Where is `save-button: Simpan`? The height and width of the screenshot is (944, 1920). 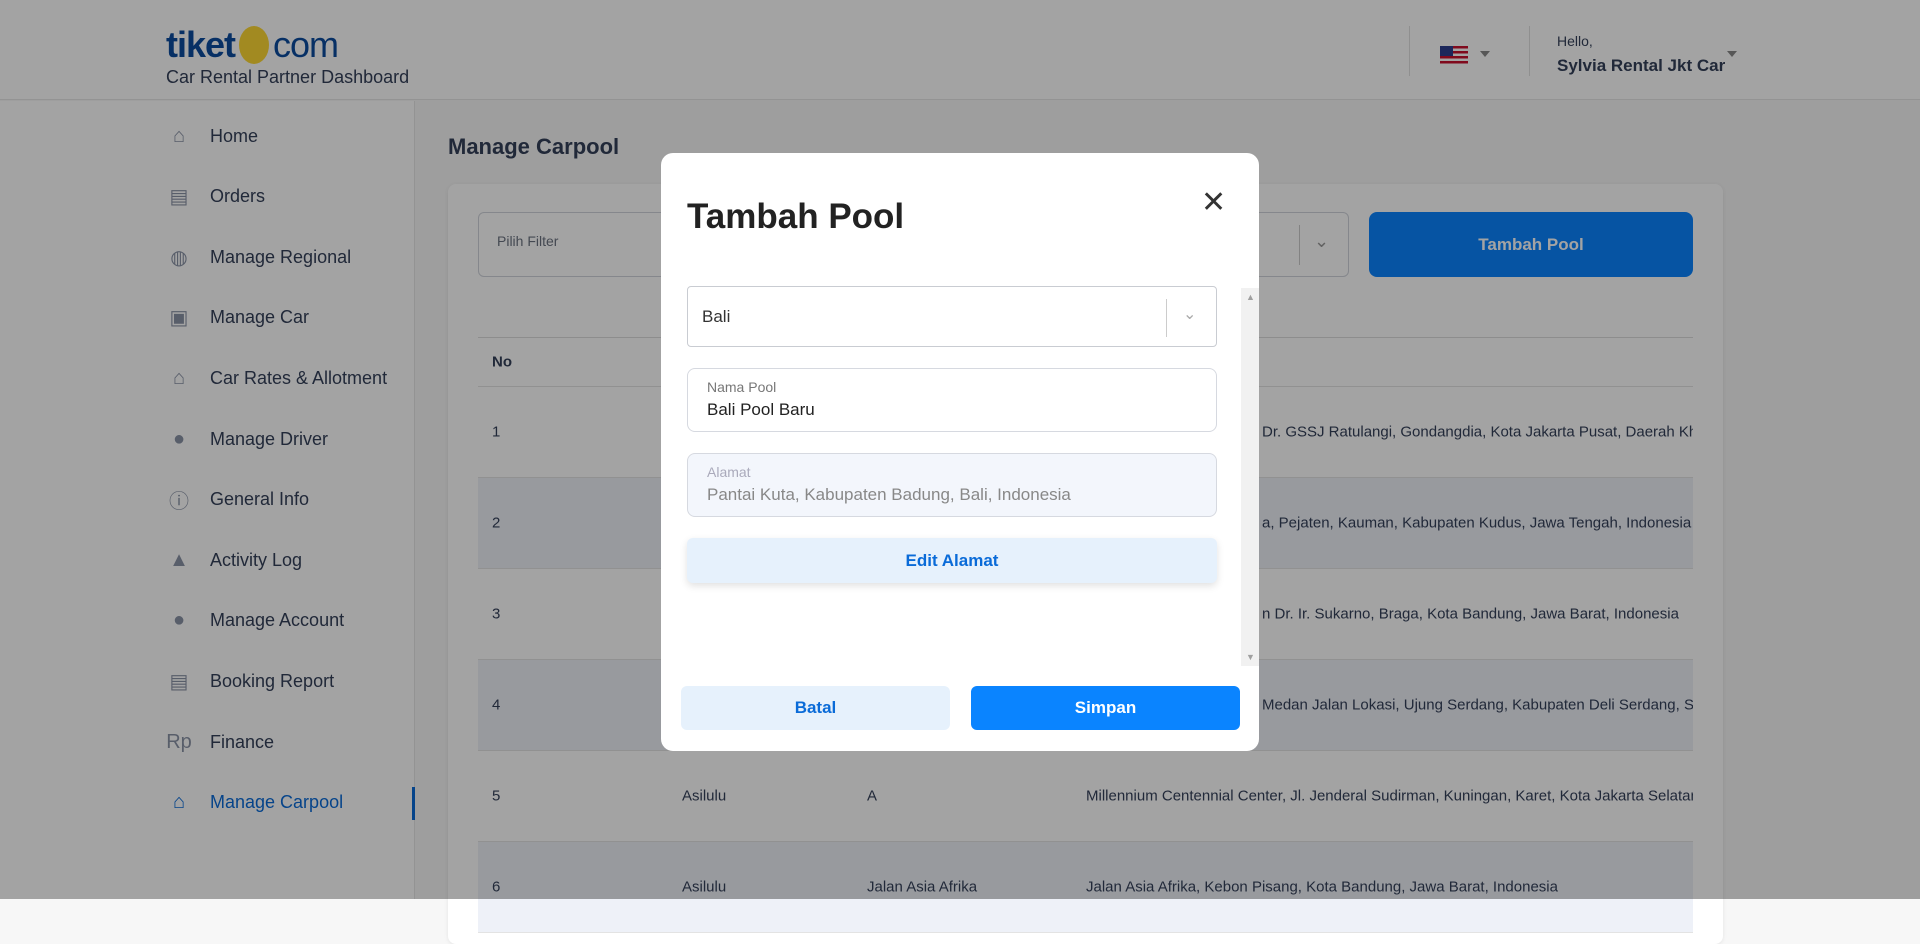
save-button: Simpan is located at coordinates (1105, 708).